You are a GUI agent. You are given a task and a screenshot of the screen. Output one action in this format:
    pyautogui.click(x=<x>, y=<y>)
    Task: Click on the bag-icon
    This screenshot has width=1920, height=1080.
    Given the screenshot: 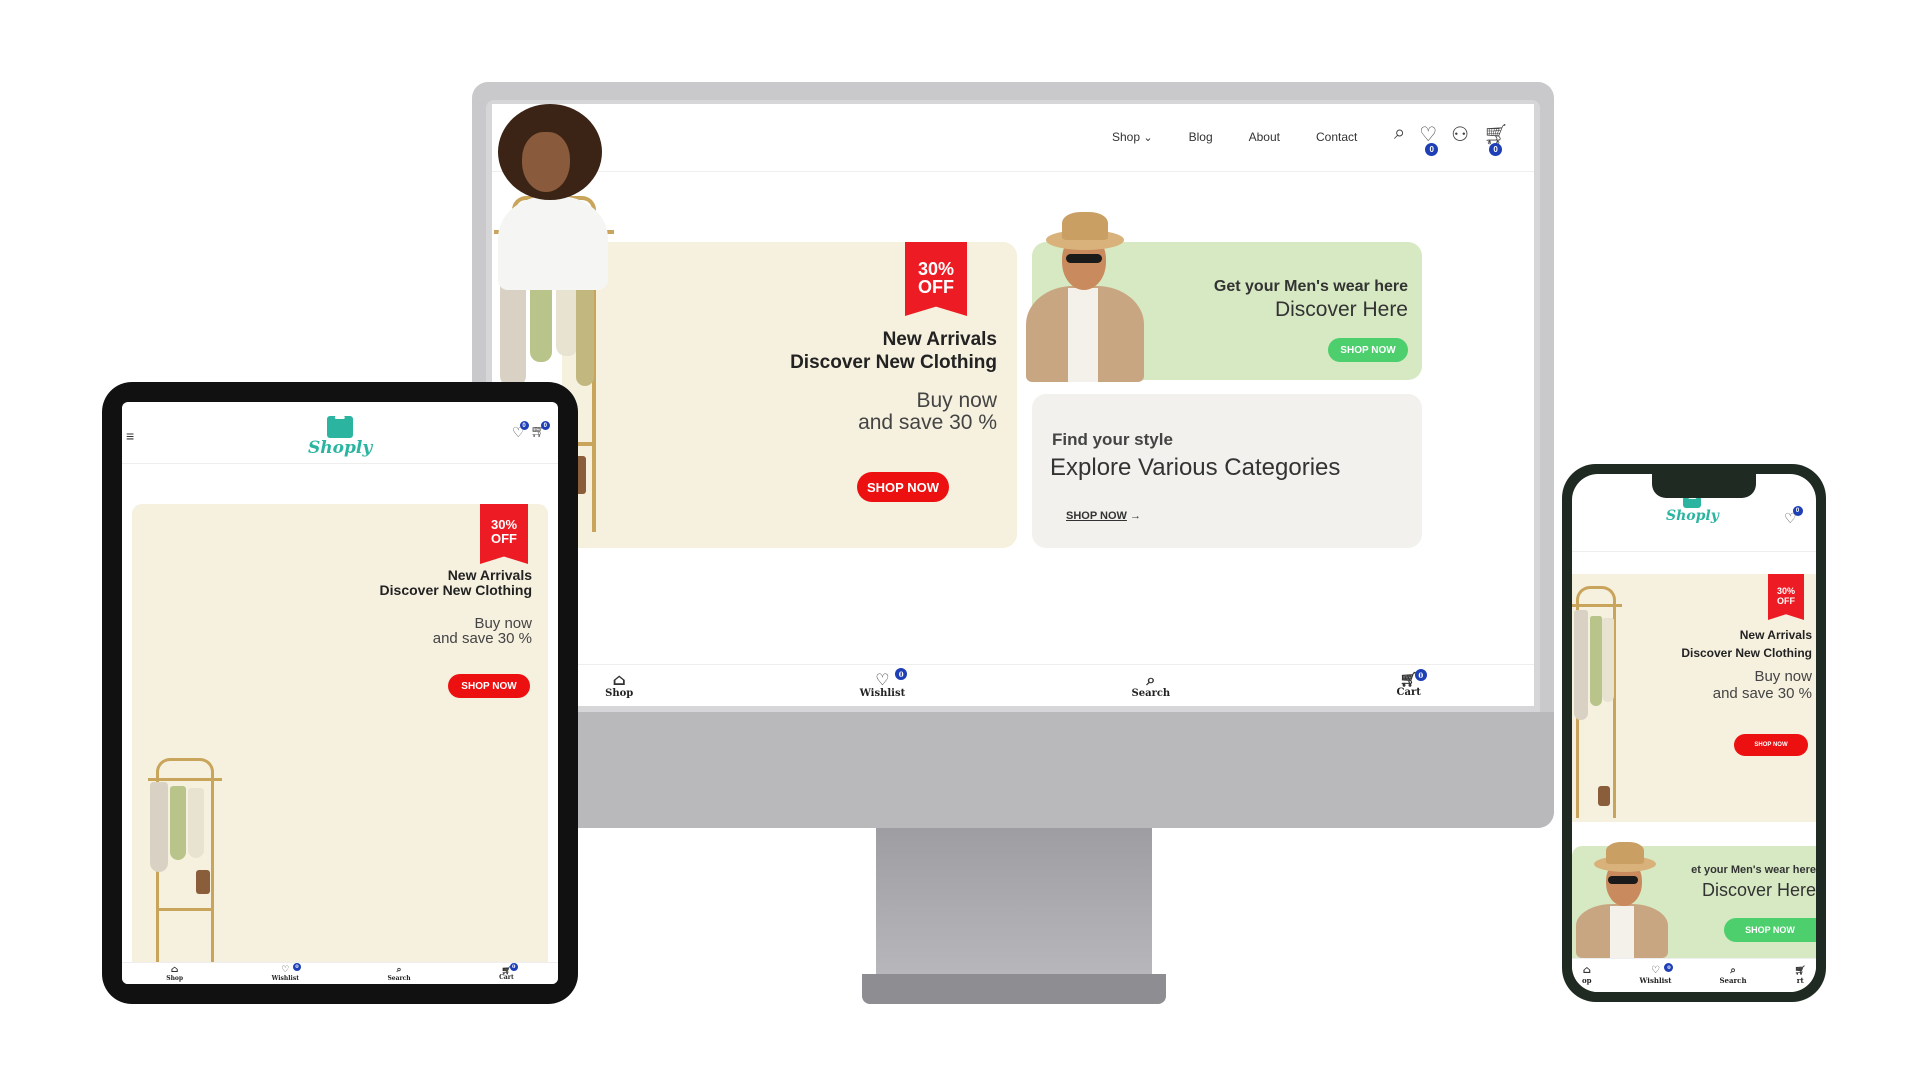 What is the action you would take?
    pyautogui.click(x=340, y=427)
    